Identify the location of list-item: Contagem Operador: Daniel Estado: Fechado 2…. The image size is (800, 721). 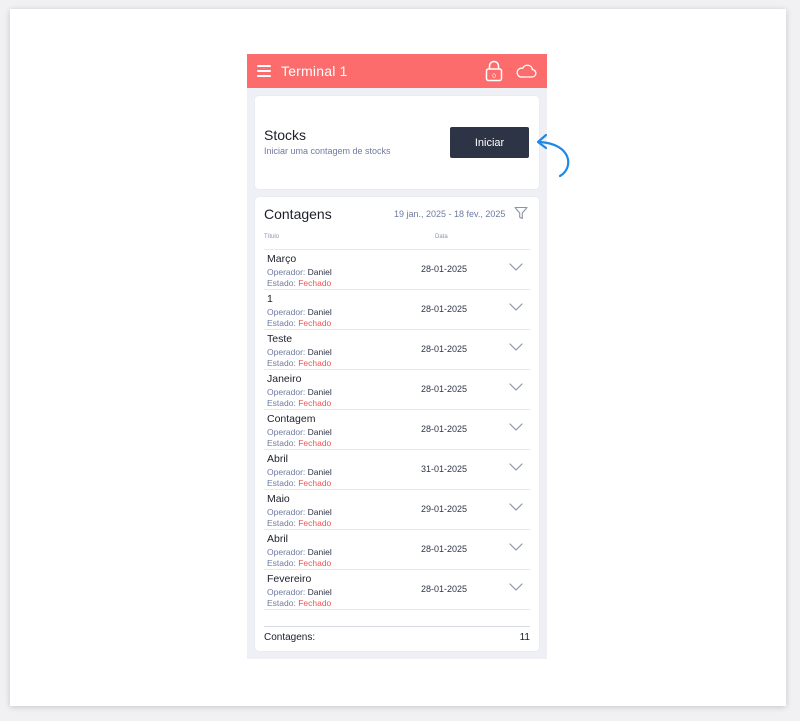
(397, 430).